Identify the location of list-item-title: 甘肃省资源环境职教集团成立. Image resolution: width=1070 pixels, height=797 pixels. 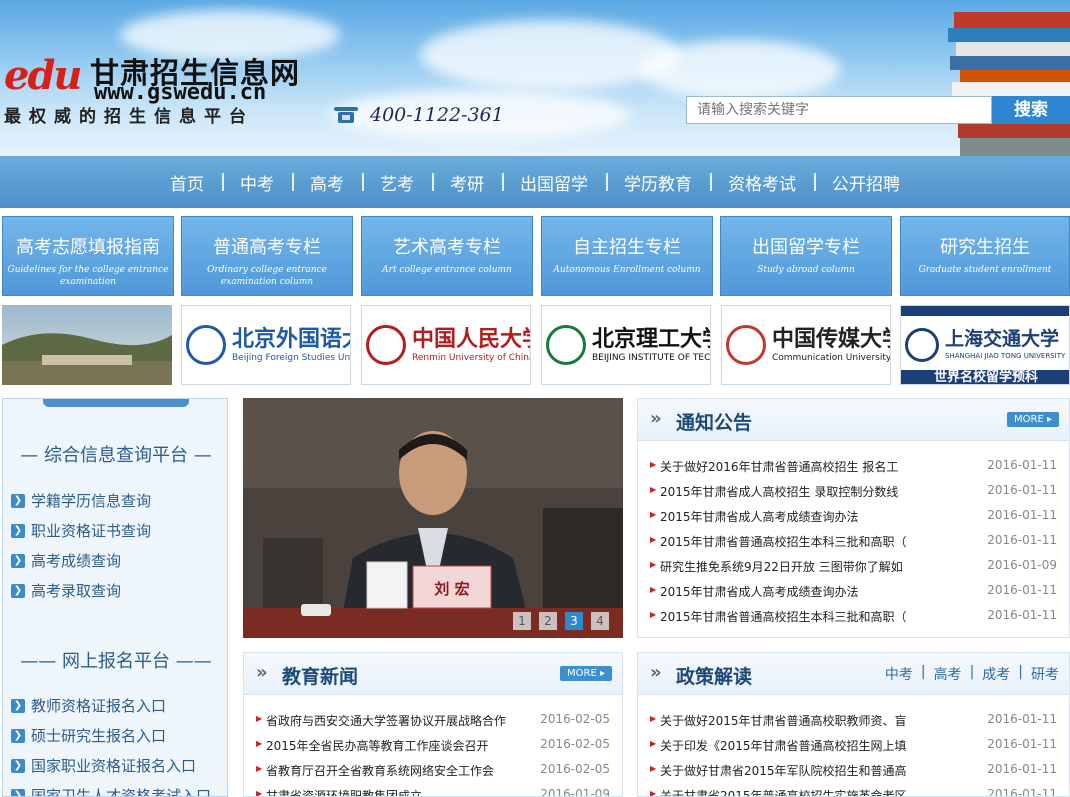
(396, 791).